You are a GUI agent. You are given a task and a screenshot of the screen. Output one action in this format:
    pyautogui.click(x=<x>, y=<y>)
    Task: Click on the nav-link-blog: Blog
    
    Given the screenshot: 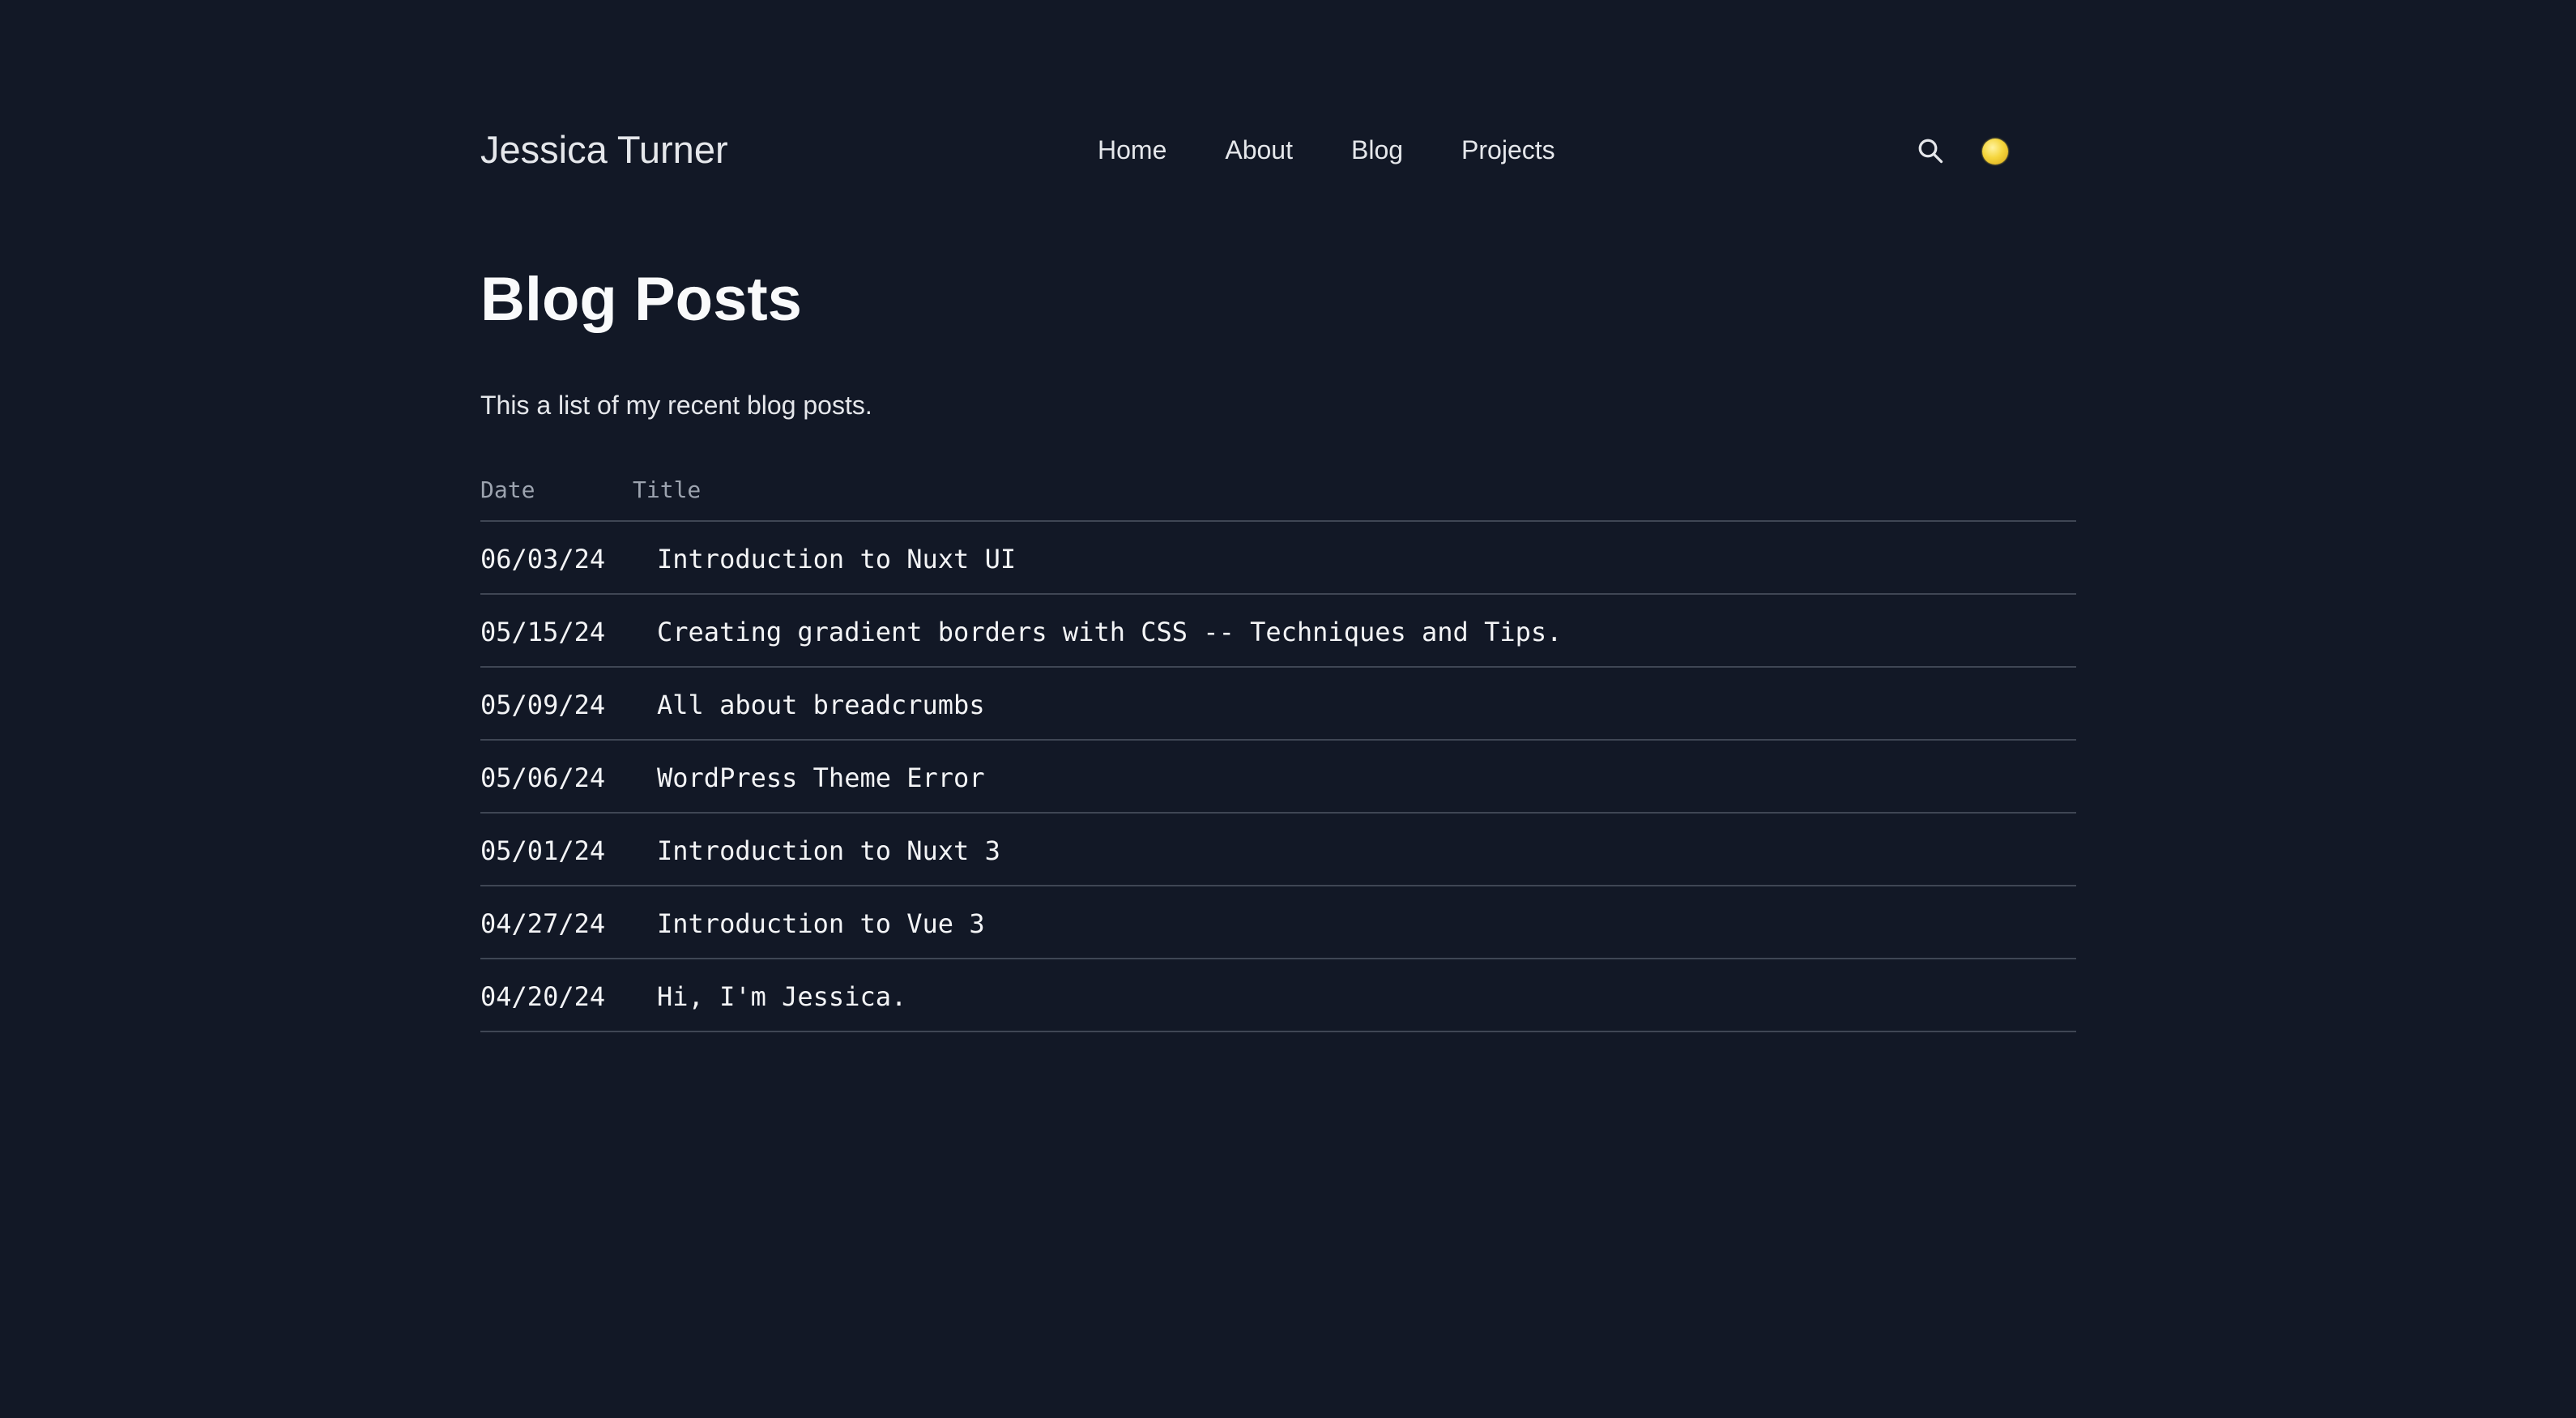 What is the action you would take?
    pyautogui.click(x=1377, y=150)
    